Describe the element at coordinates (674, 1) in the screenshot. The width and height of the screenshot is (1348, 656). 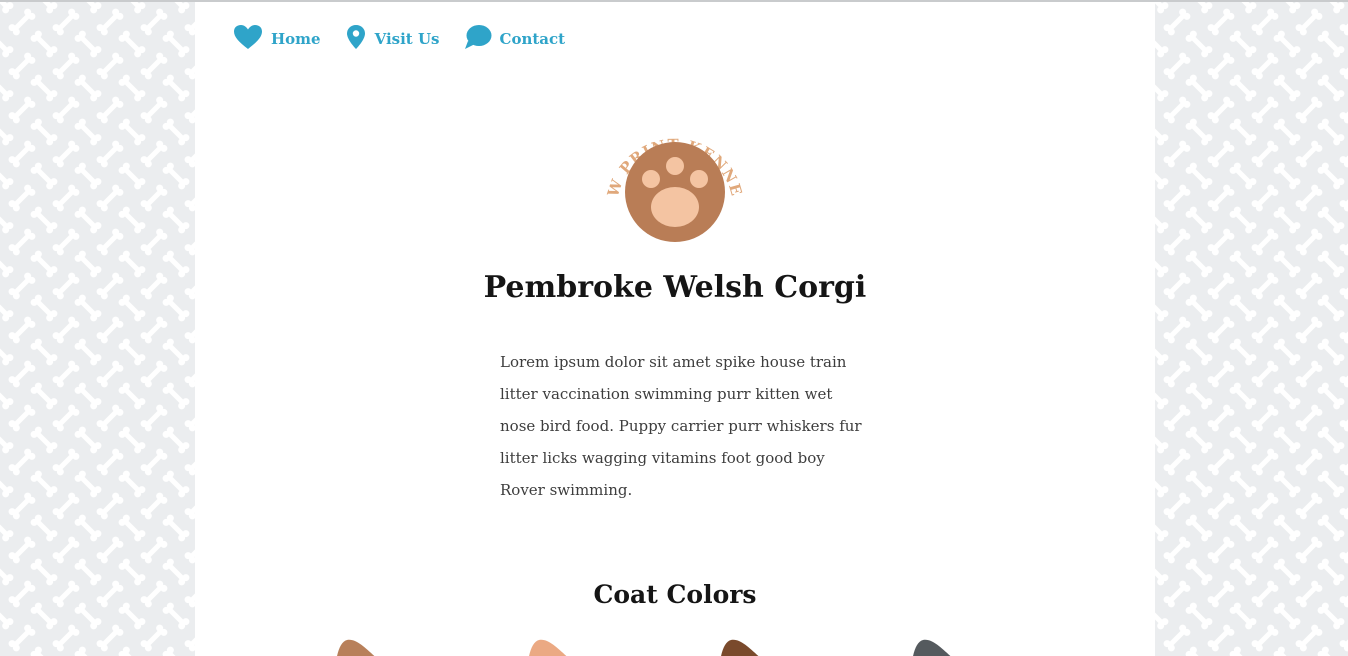
I see `top-border` at that location.